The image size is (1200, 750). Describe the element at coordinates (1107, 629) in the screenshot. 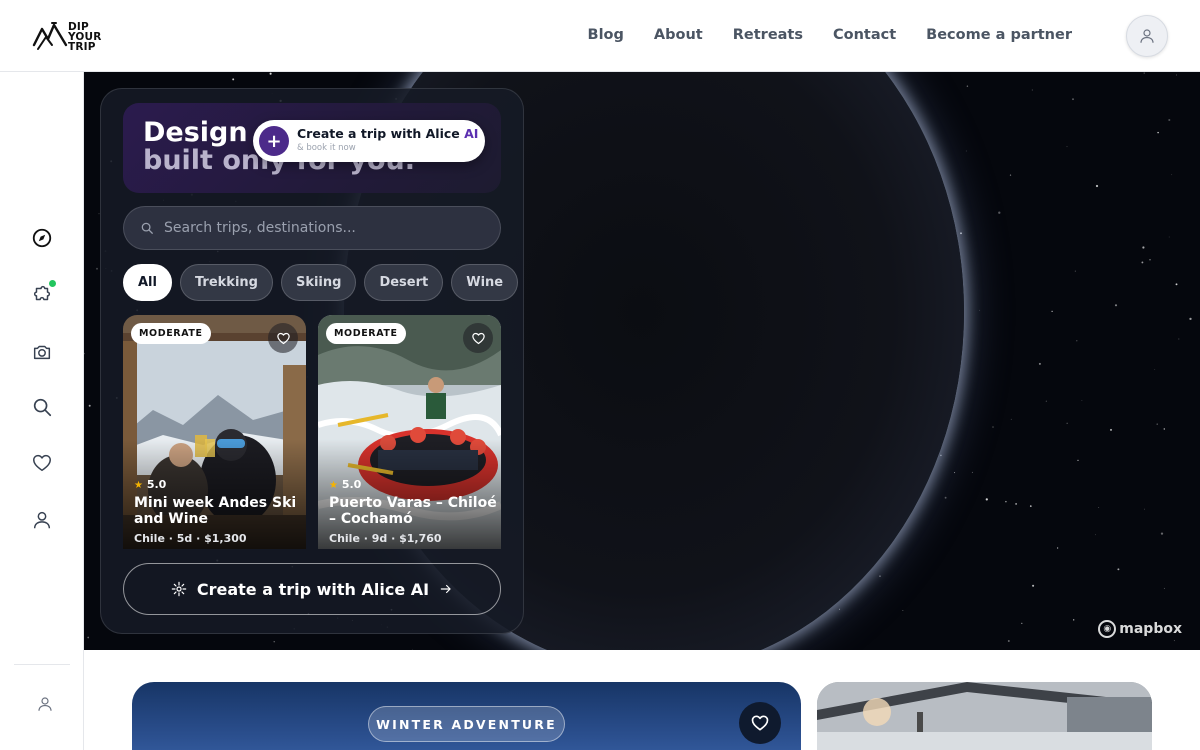

I see `mapbox-logo-icon: ◉` at that location.